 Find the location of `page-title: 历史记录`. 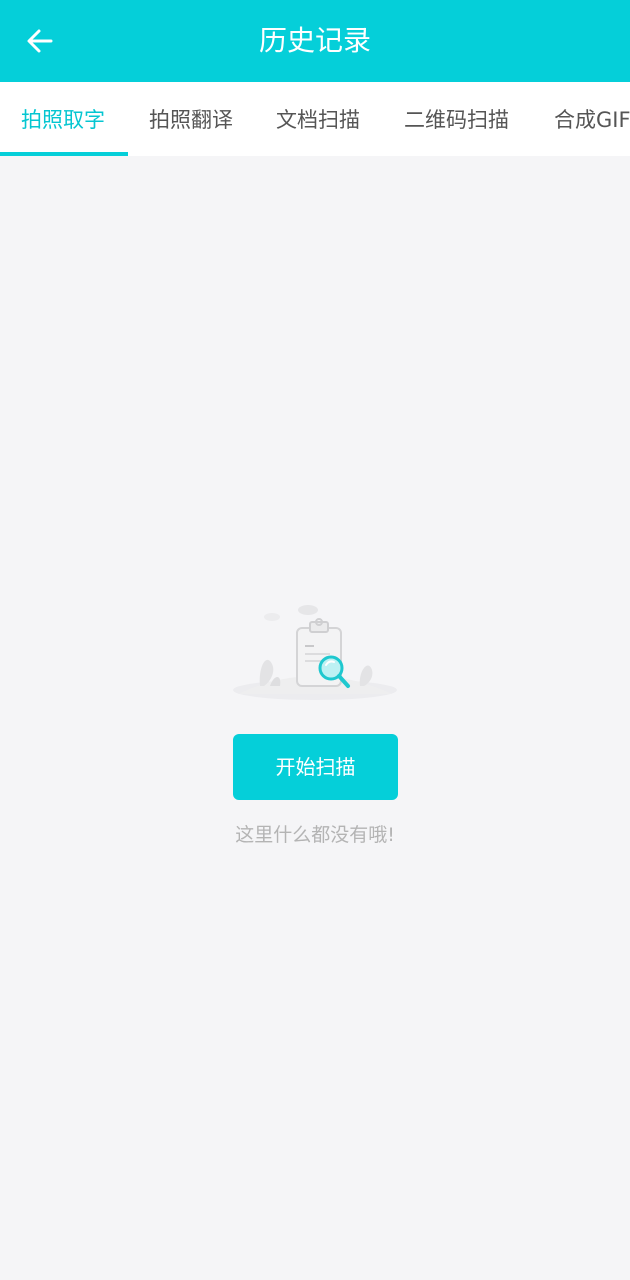

page-title: 历史记录 is located at coordinates (314, 40).